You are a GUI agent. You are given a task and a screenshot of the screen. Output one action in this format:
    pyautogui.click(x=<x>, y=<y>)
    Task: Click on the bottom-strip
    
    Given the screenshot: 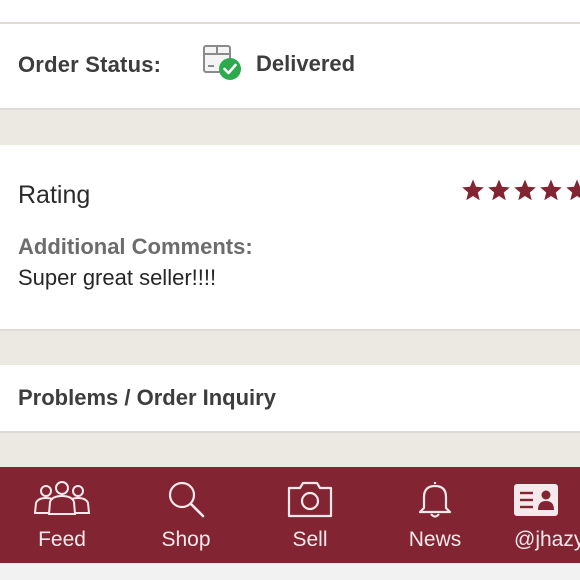 What is the action you would take?
    pyautogui.click(x=290, y=571)
    